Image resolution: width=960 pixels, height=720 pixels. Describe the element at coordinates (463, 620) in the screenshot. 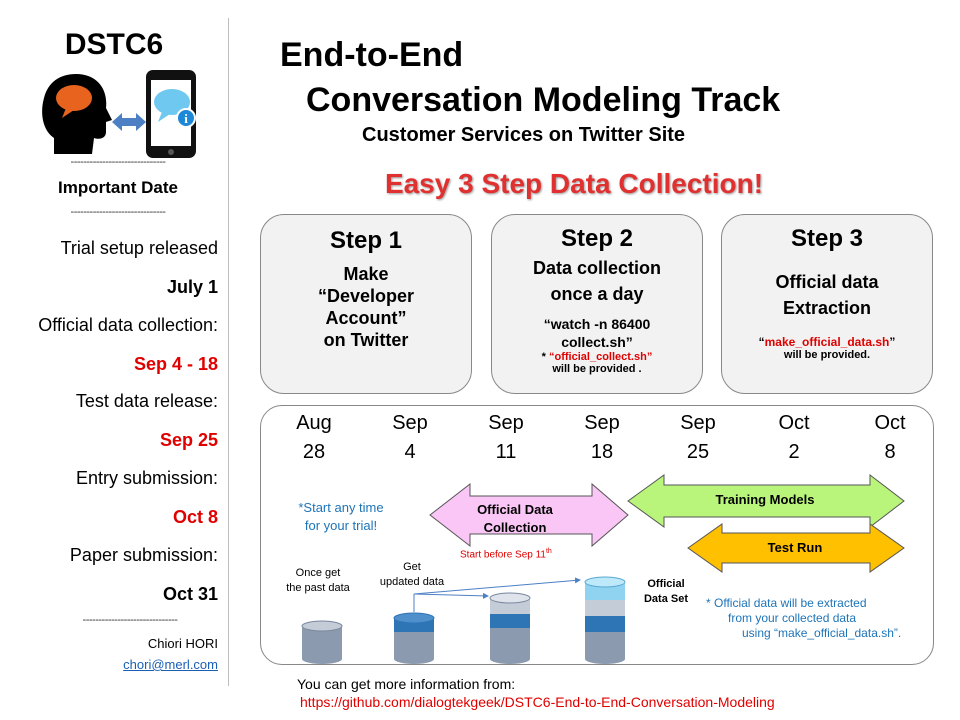

I see `database-growth` at that location.